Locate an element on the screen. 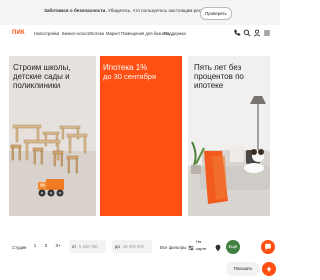 The image size is (320, 280). arrow-up-icon is located at coordinates (269, 269).